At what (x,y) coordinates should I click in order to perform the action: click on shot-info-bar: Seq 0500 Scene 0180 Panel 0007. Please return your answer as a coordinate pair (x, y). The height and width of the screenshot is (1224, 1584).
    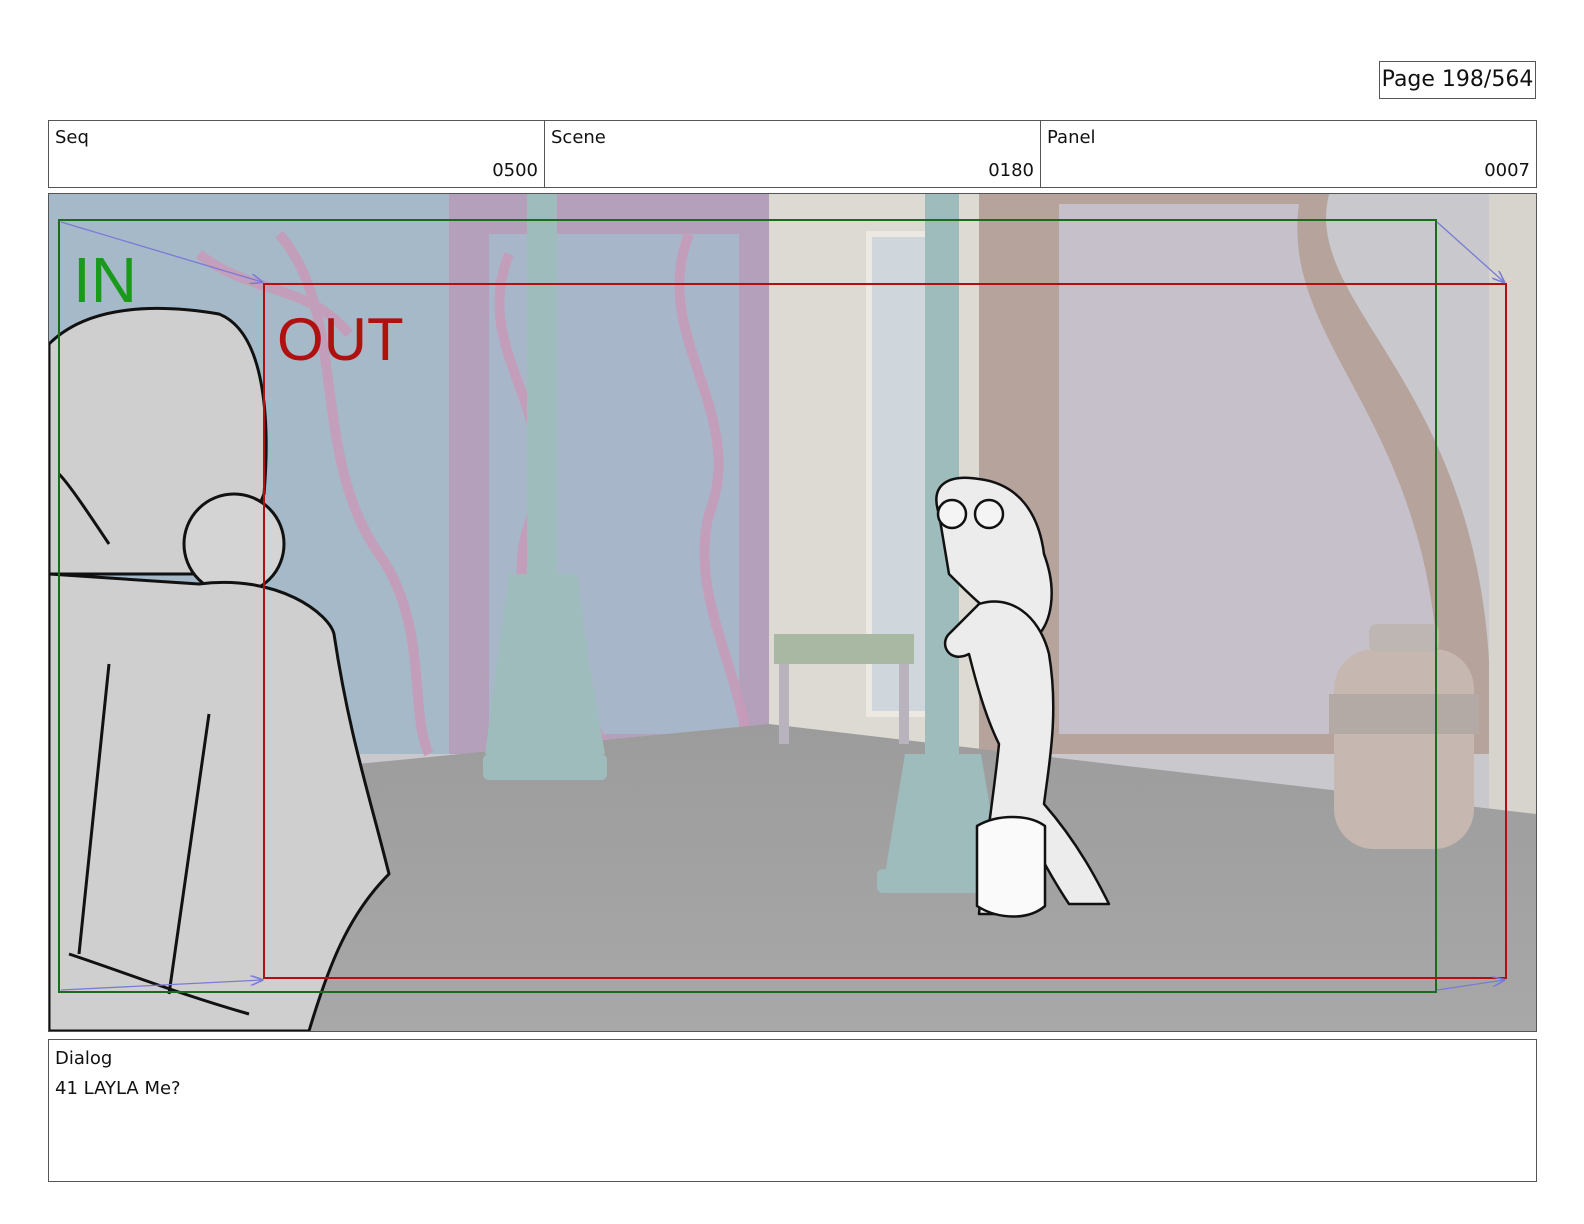
    Looking at the image, I should click on (792, 154).